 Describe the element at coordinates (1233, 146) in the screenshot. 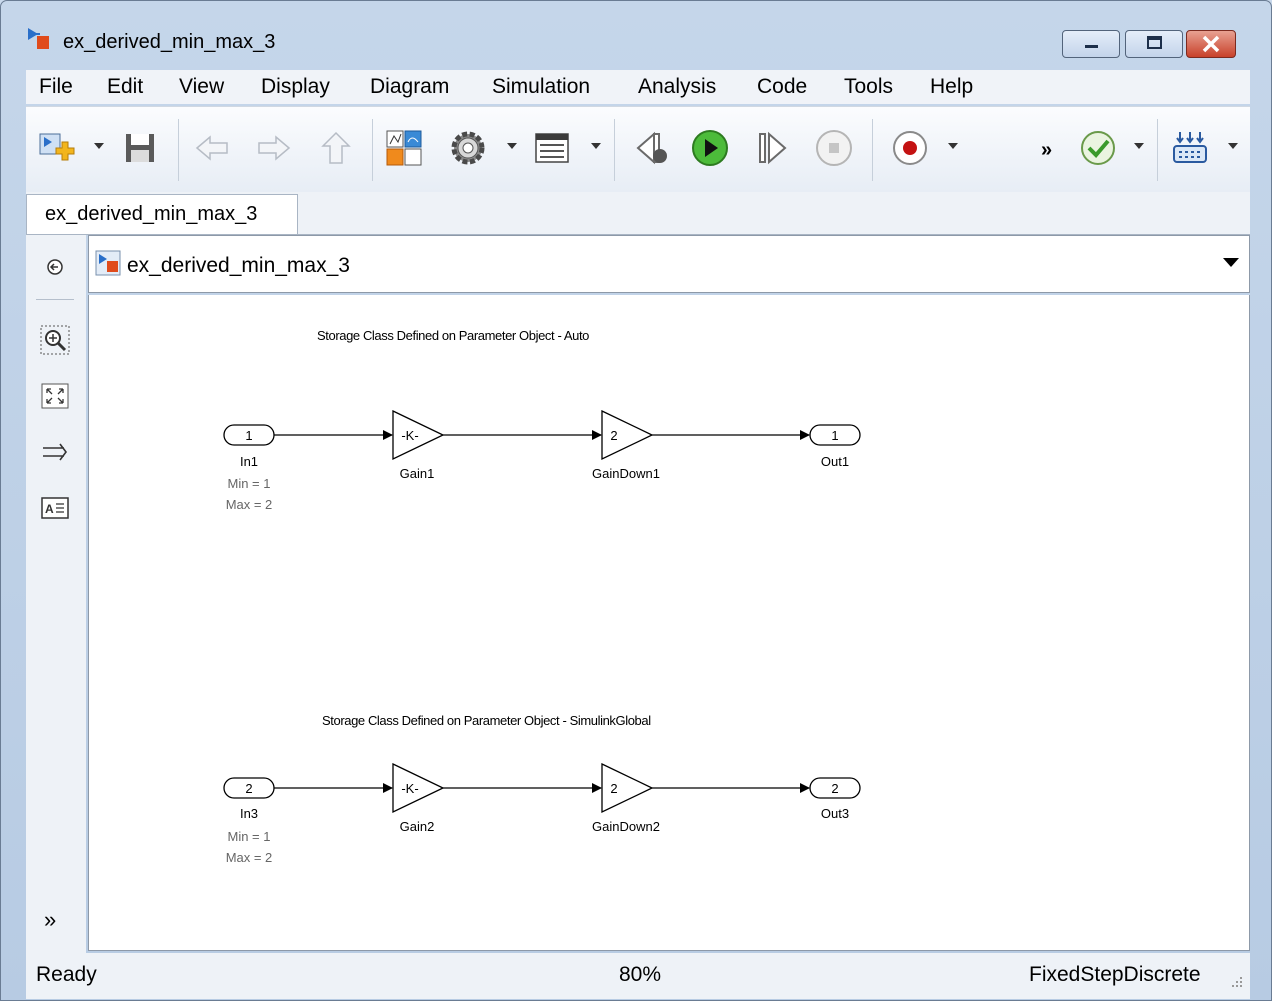

I see `build-dropdown-icon` at that location.